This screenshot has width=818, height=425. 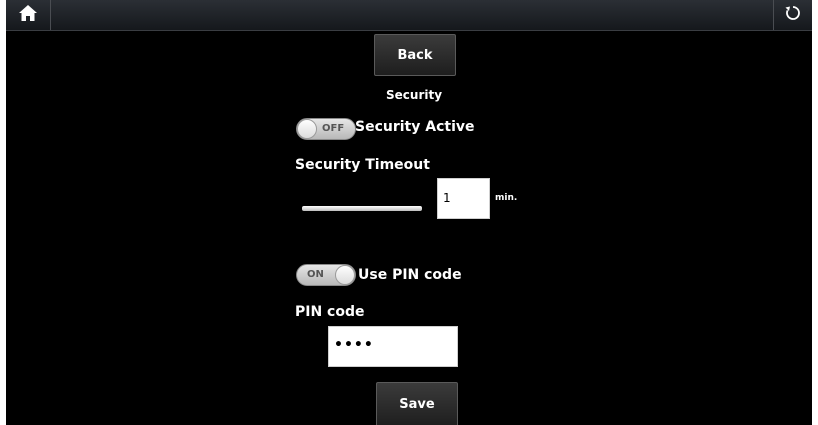 What do you see at coordinates (330, 312) in the screenshot?
I see `pin-code-heading: PIN code` at bounding box center [330, 312].